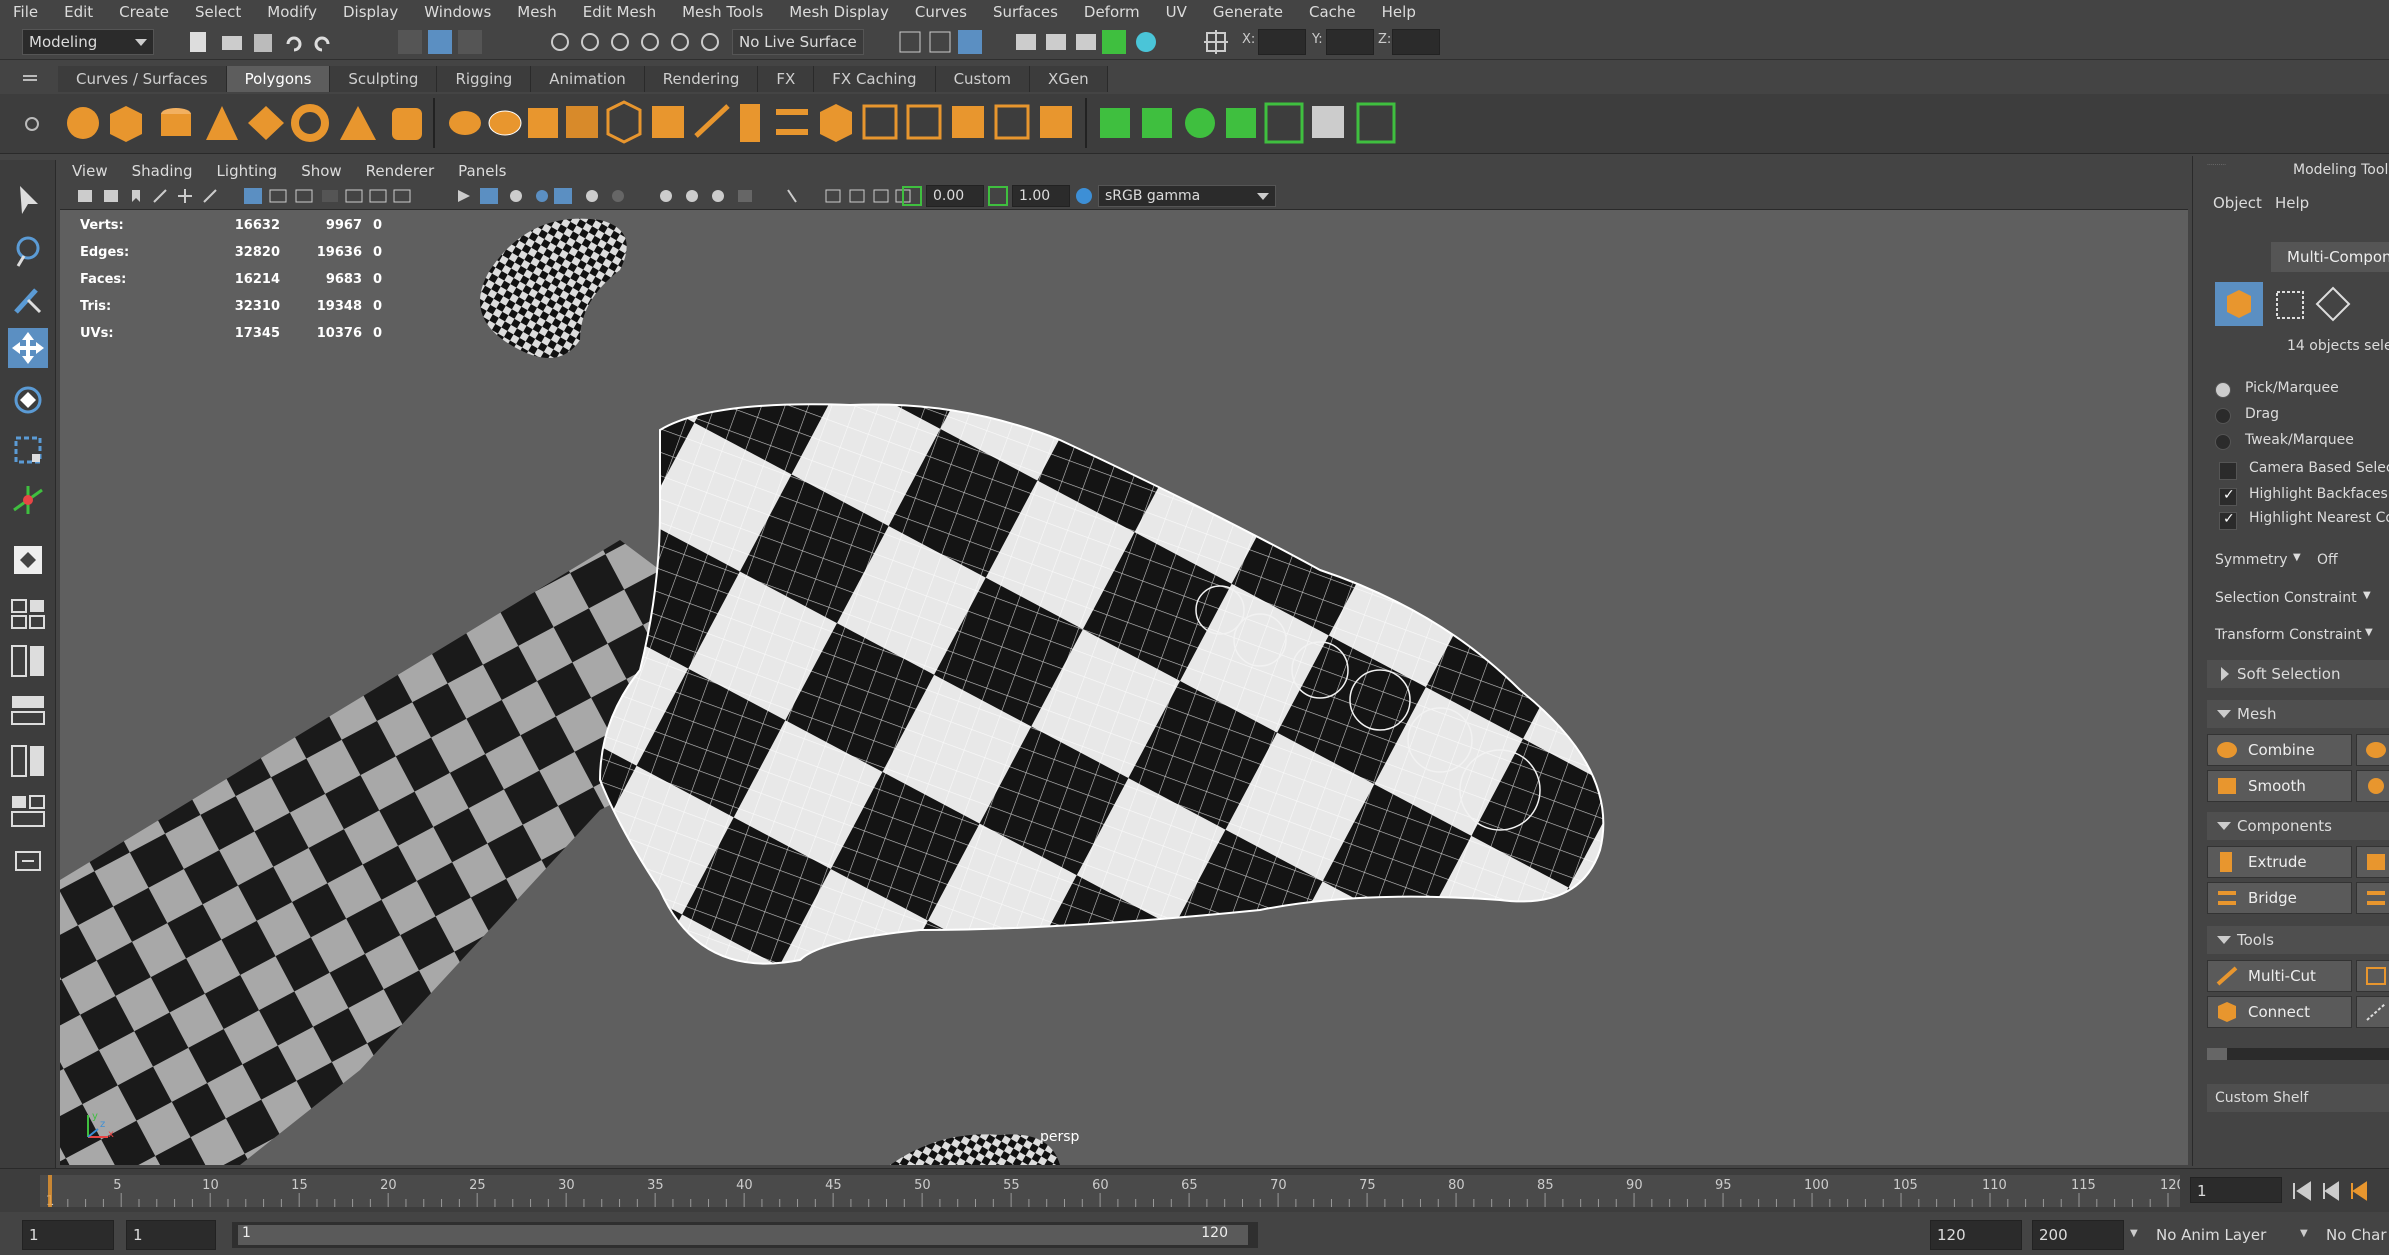  I want to click on snap-tools-group, so click(638, 42).